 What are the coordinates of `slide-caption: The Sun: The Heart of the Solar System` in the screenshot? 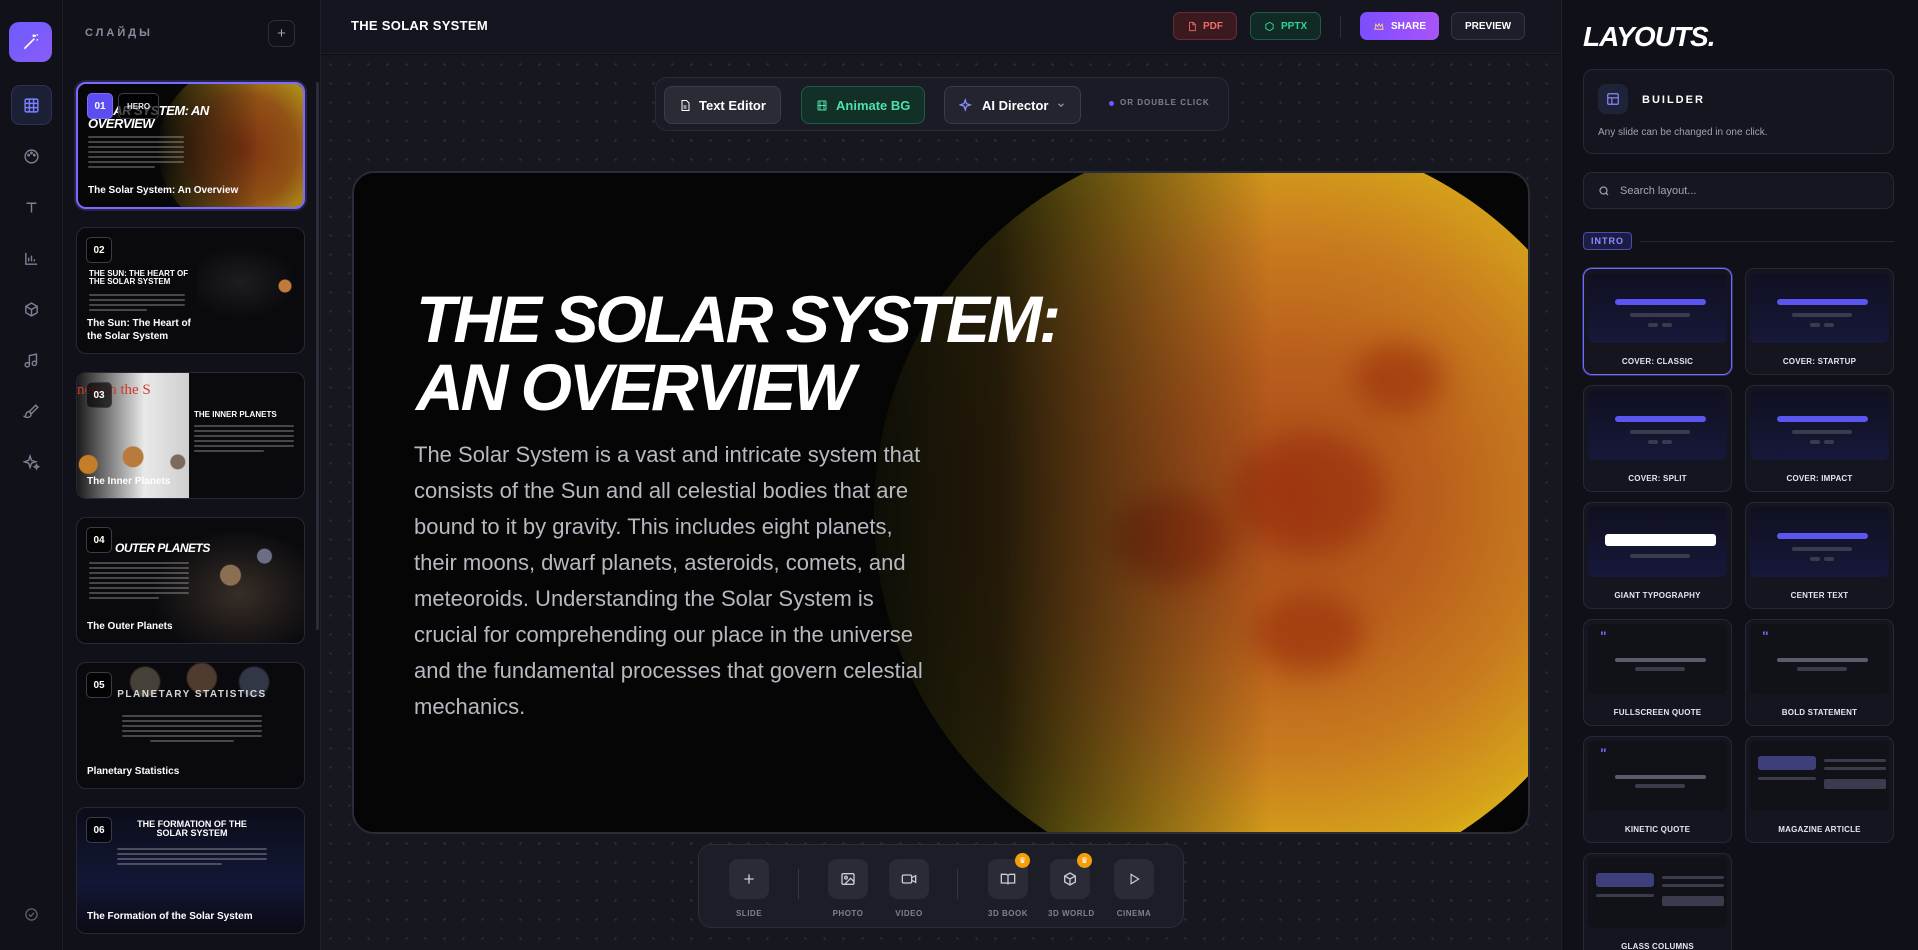 It's located at (139, 330).